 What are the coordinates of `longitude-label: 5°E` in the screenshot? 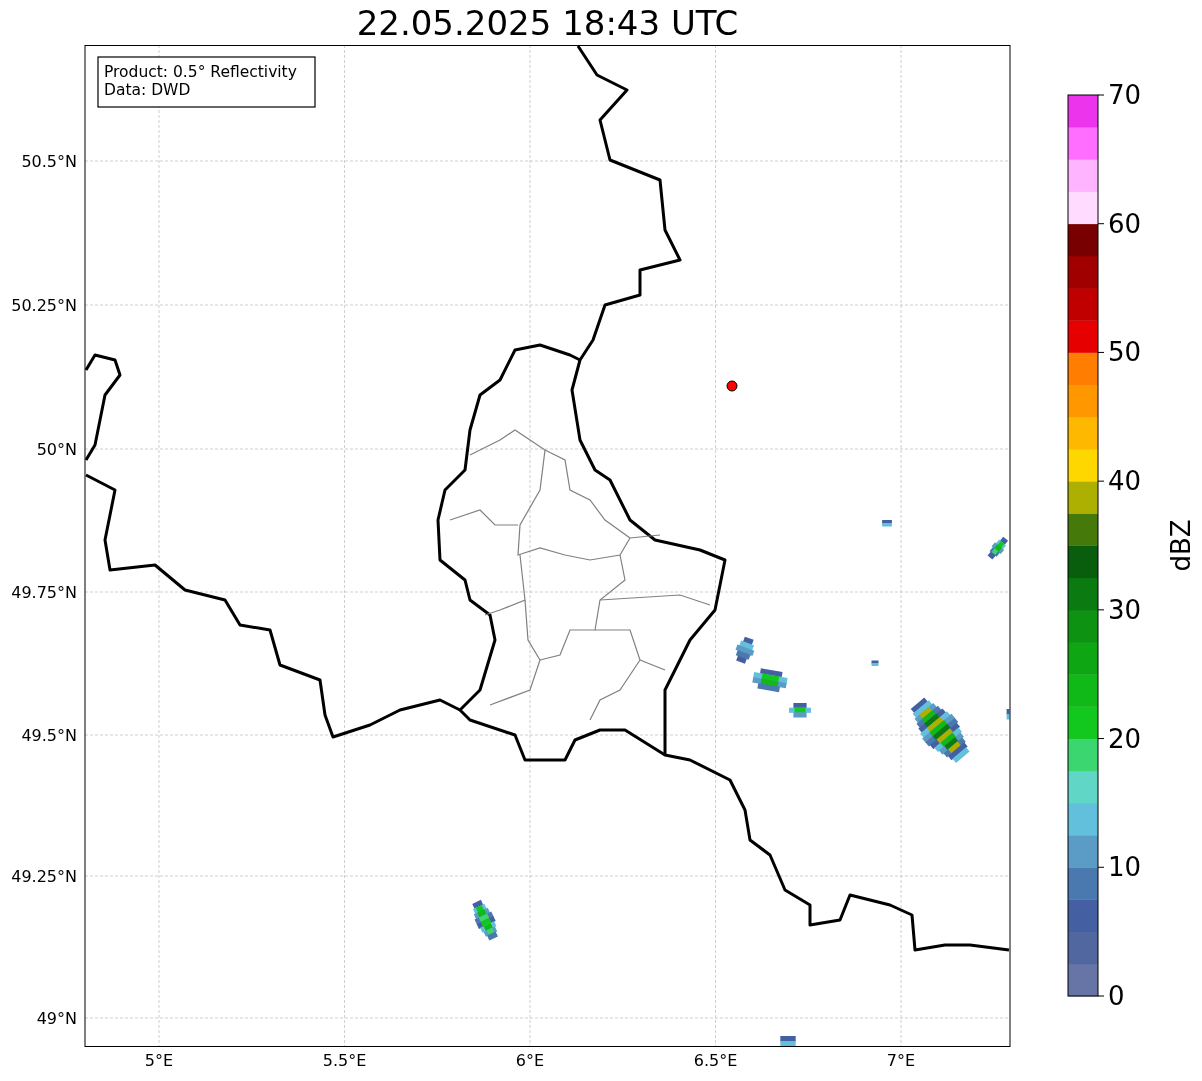 It's located at (159, 1060).